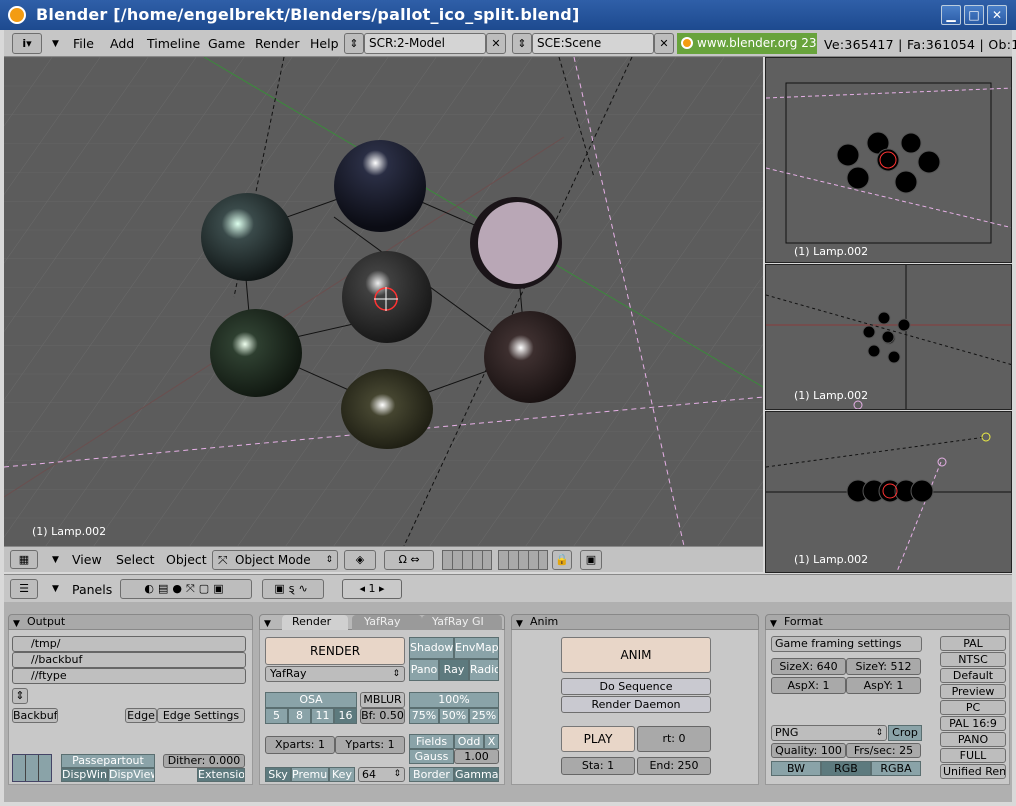  What do you see at coordinates (888, 160) in the screenshot?
I see `top-side-view: (1) Lamp.002` at bounding box center [888, 160].